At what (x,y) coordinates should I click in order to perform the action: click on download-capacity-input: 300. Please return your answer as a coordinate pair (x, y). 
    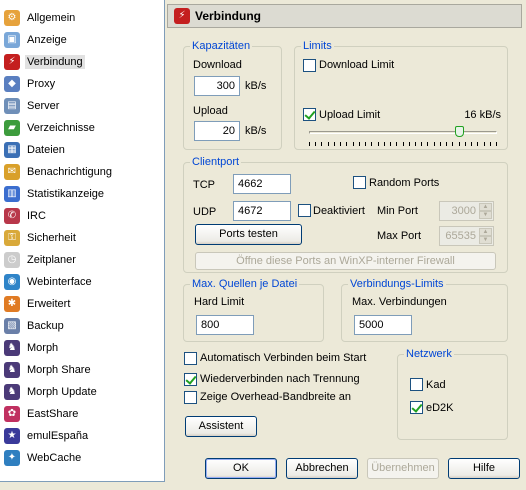
    Looking at the image, I should click on (217, 86).